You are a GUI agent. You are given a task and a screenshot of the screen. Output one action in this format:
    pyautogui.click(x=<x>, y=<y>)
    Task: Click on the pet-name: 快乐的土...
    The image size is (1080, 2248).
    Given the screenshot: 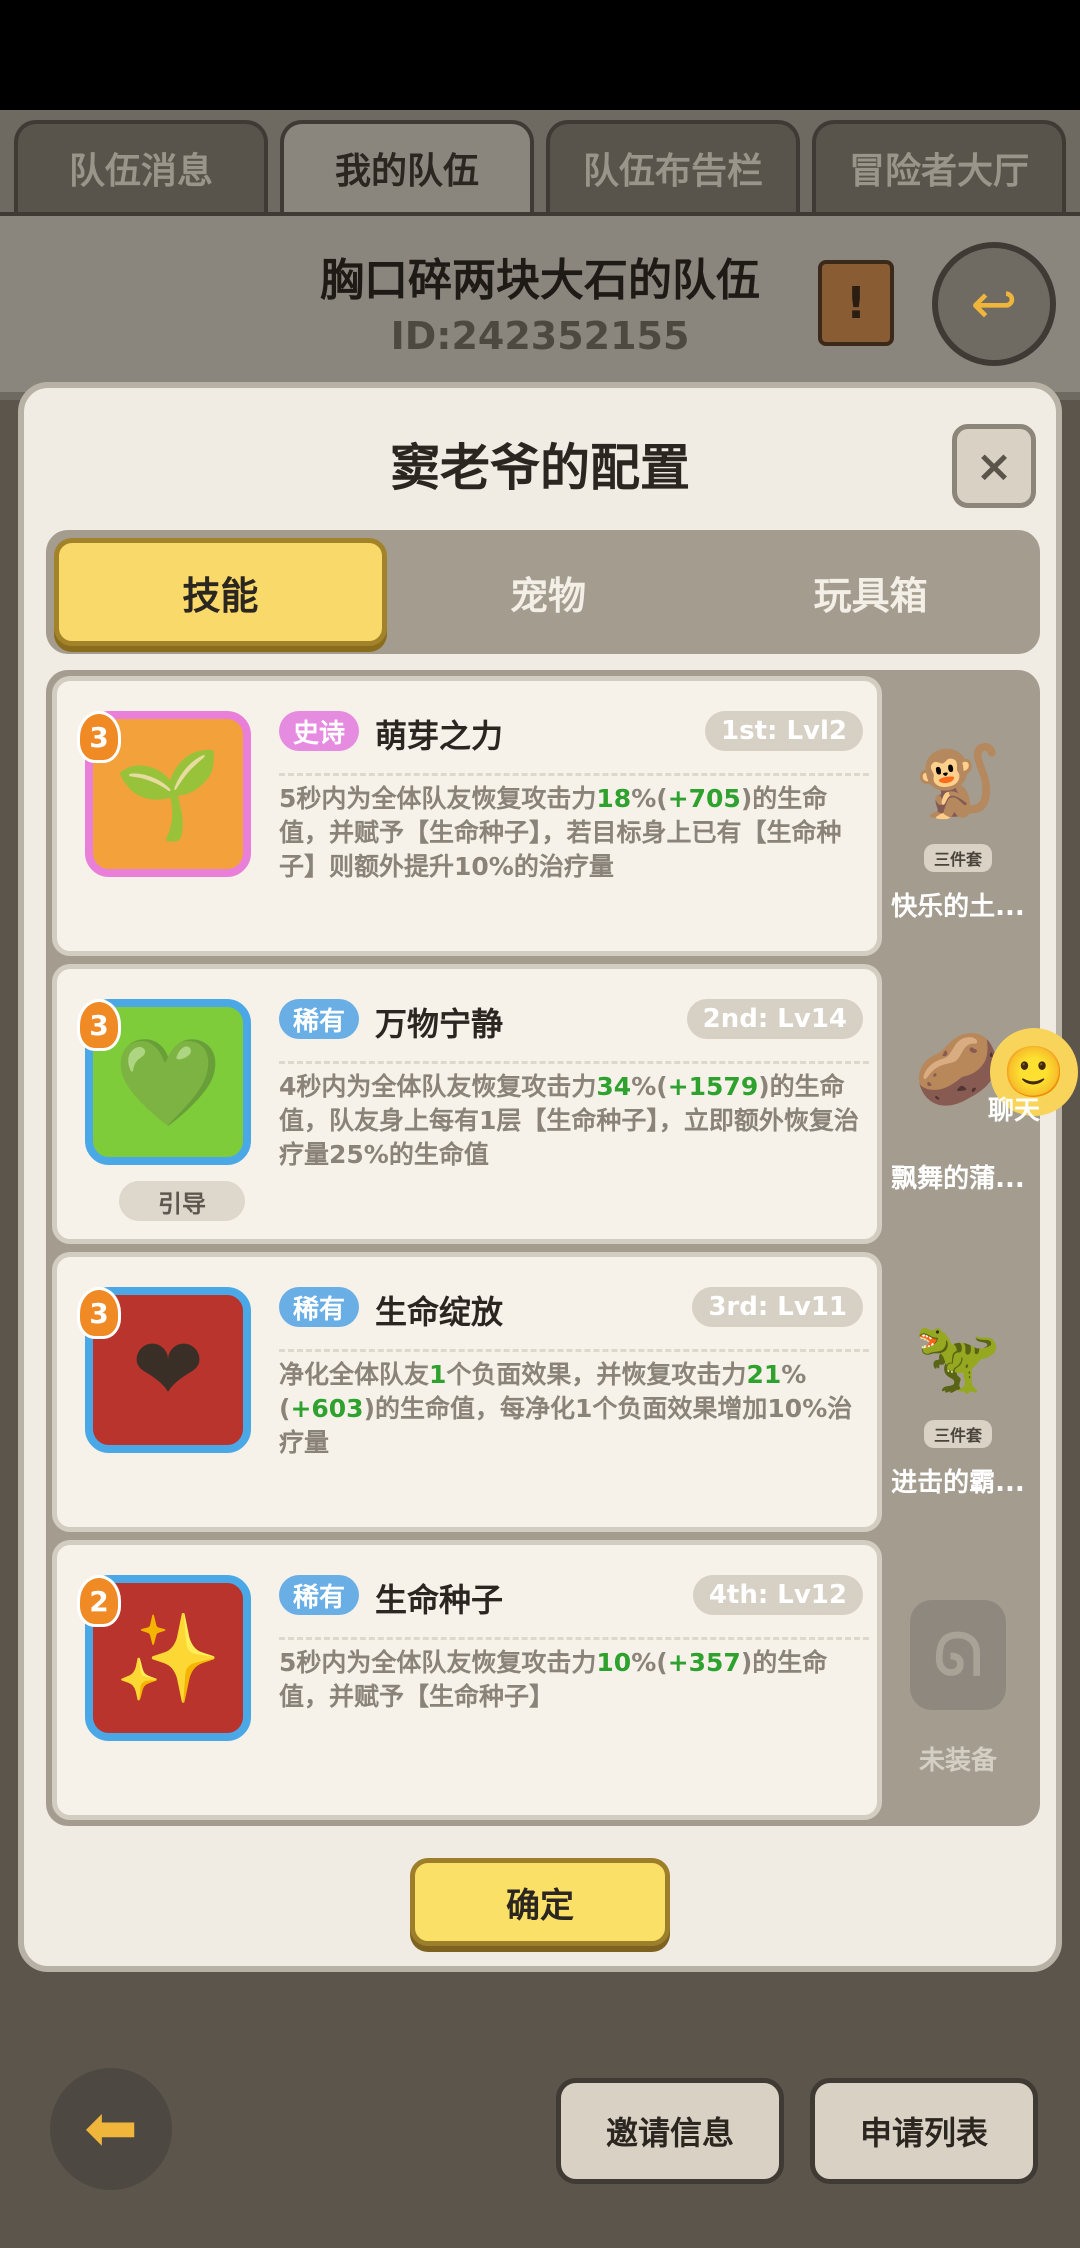 What is the action you would take?
    pyautogui.click(x=958, y=907)
    